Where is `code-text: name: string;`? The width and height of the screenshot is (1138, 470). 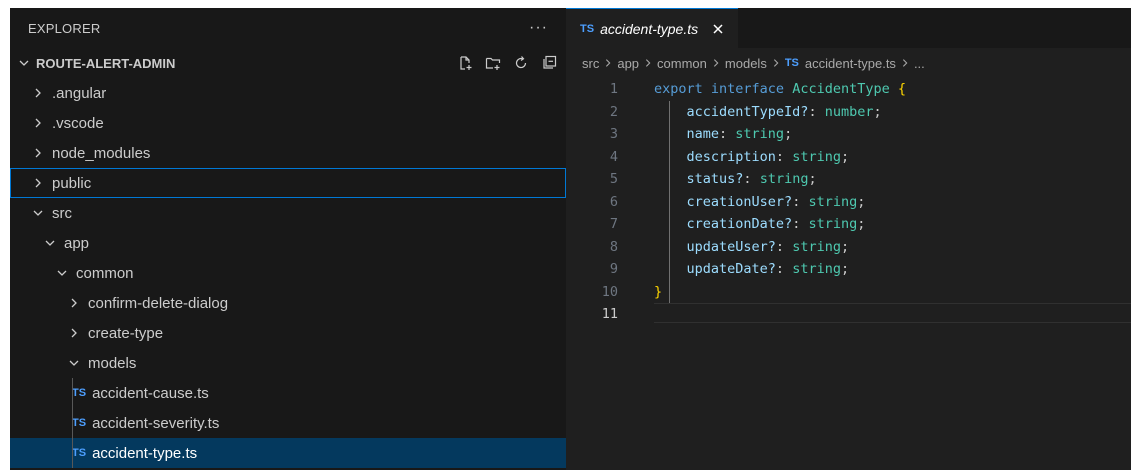
code-text: name: string; is located at coordinates (739, 134).